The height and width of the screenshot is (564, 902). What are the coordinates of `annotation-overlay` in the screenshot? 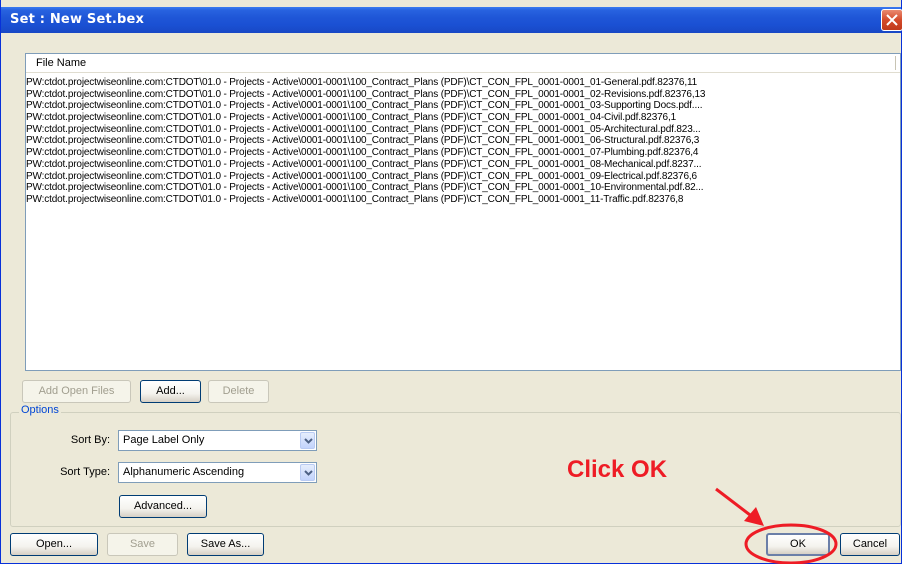 It's located at (776, 525).